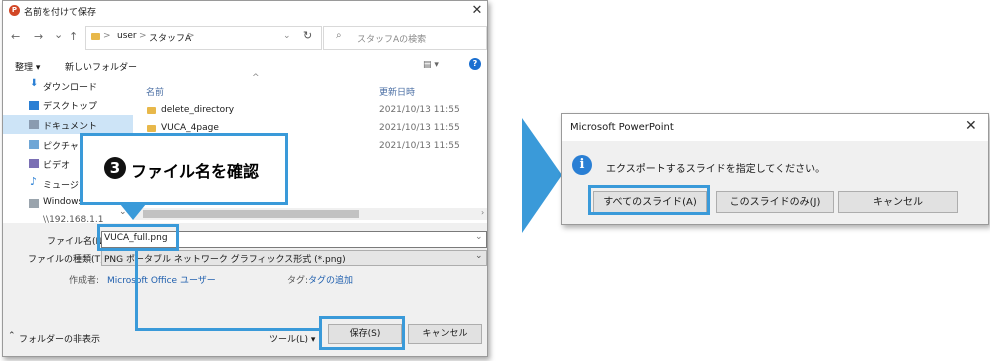 The width and height of the screenshot is (990, 361). Describe the element at coordinates (138, 237) in the screenshot. I see `filename-highlight` at that location.